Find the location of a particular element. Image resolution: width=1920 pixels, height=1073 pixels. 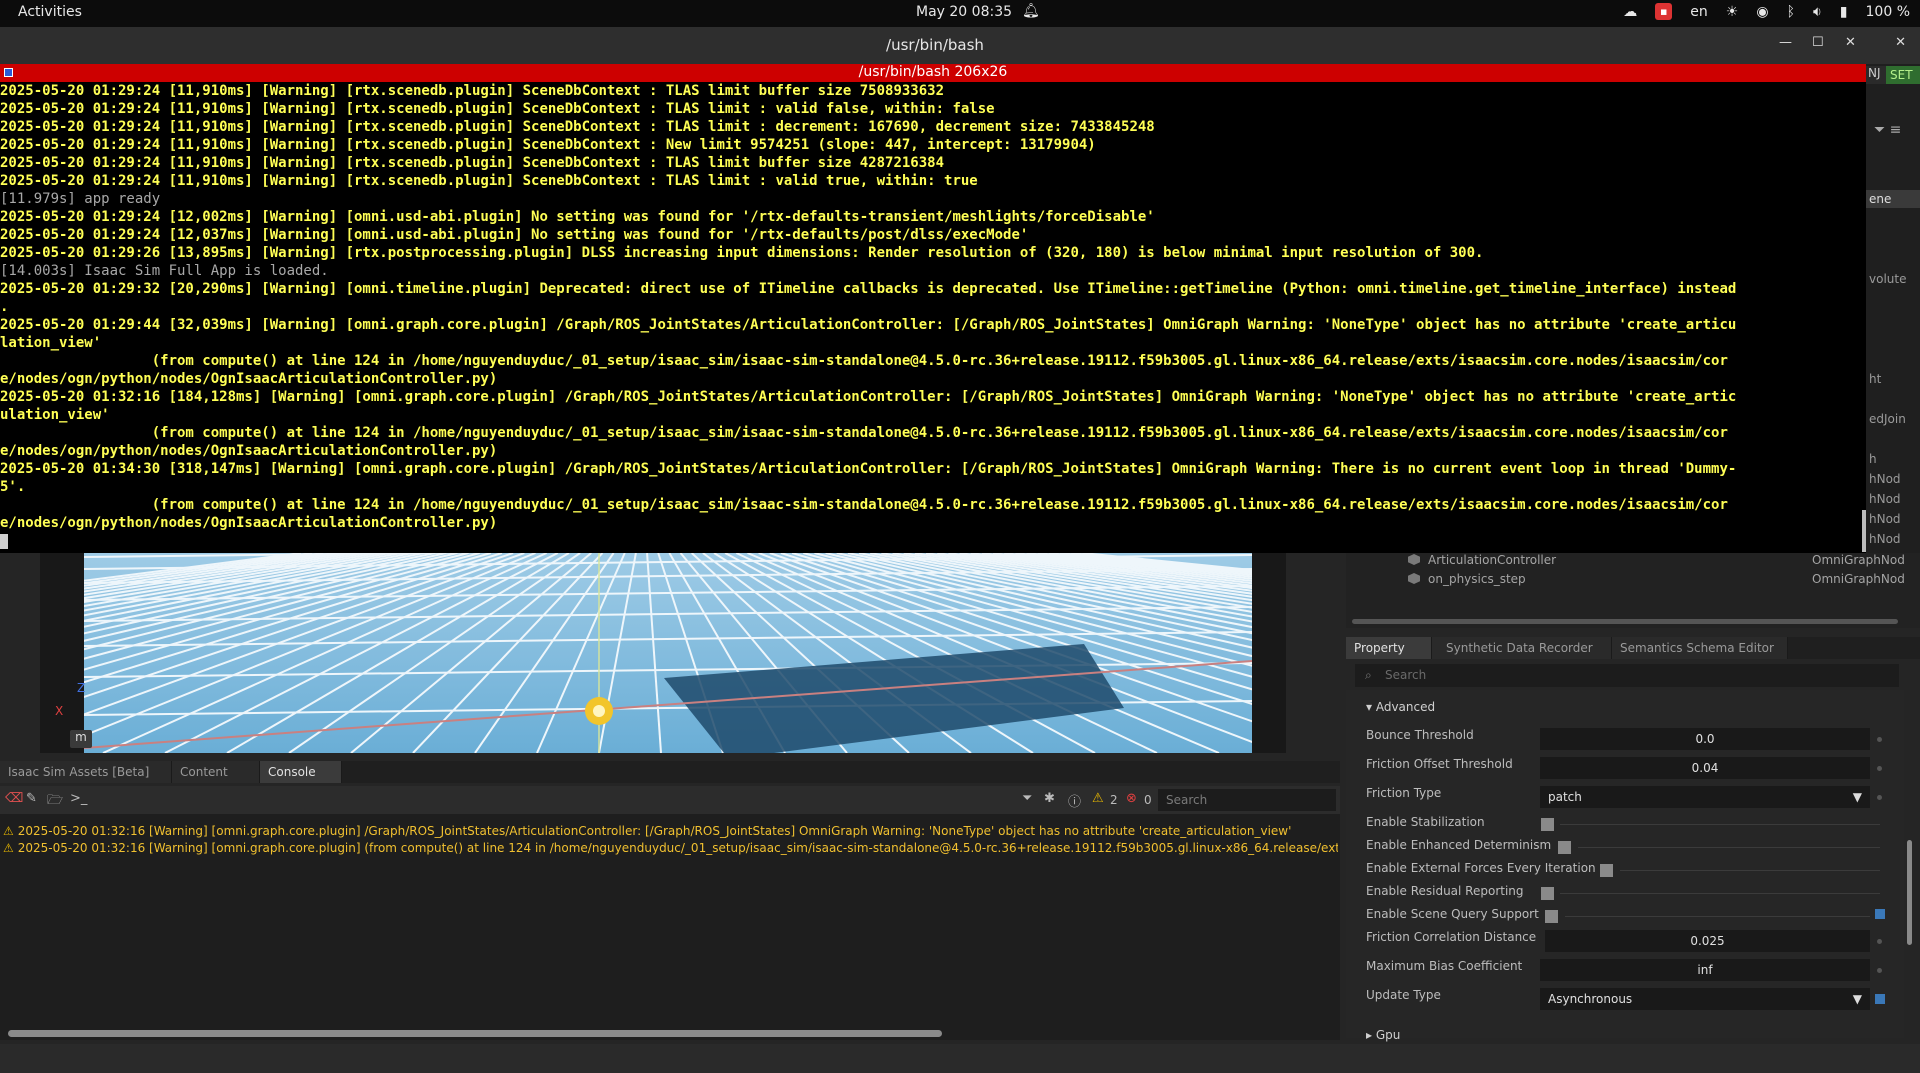

stage-tree-item: ArticulationController is located at coordinates (1482, 560).